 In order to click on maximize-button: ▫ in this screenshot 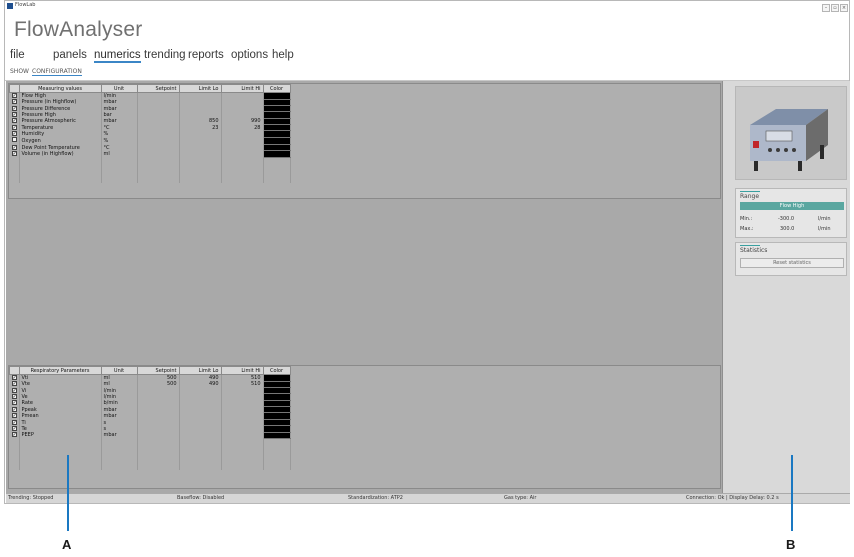, I will do `click(835, 8)`.